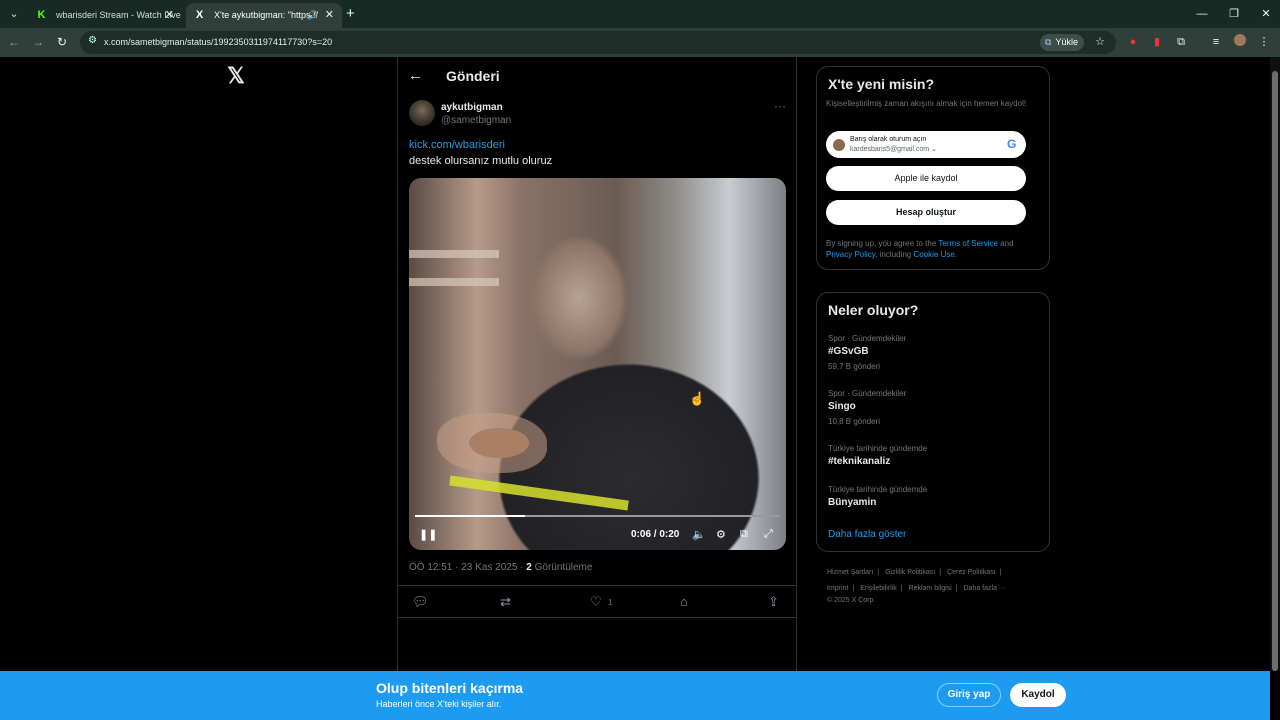 The height and width of the screenshot is (720, 1280). What do you see at coordinates (852, 502) in the screenshot?
I see `trend-name: Bünyamin` at bounding box center [852, 502].